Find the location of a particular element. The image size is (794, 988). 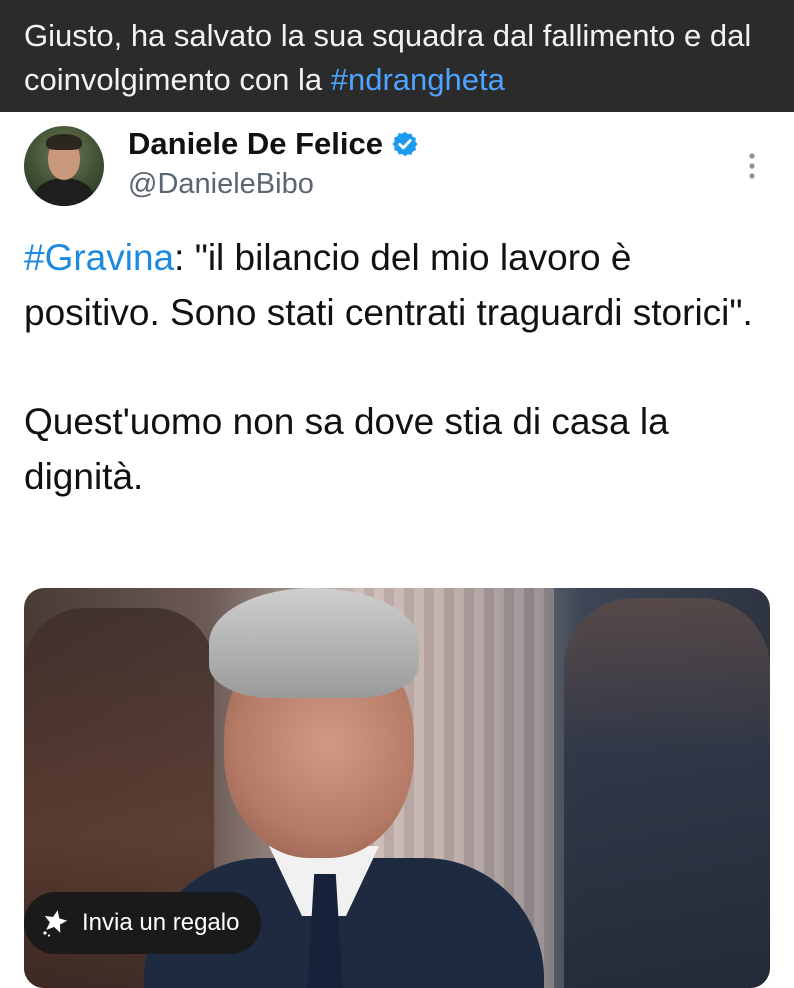

author-handle: @DanieleBibo is located at coordinates (221, 184).